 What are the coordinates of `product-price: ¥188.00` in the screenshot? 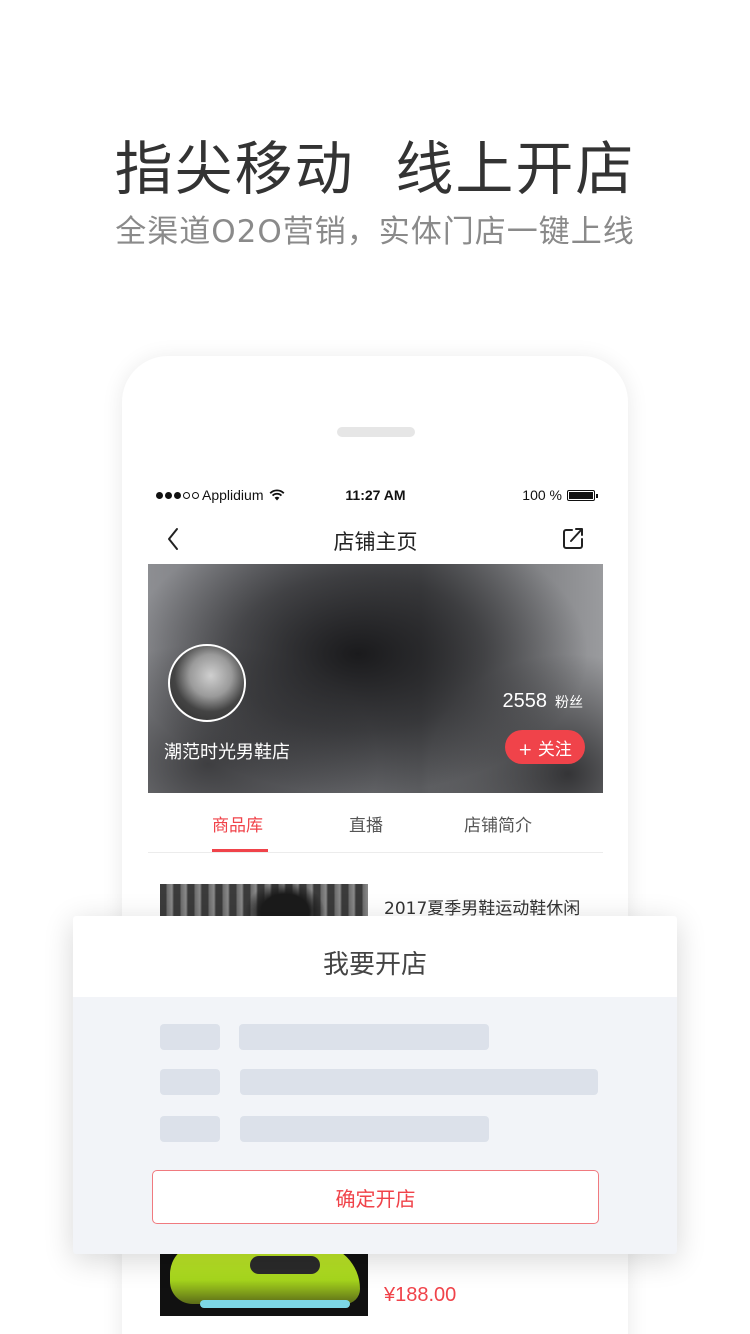 It's located at (420, 1295).